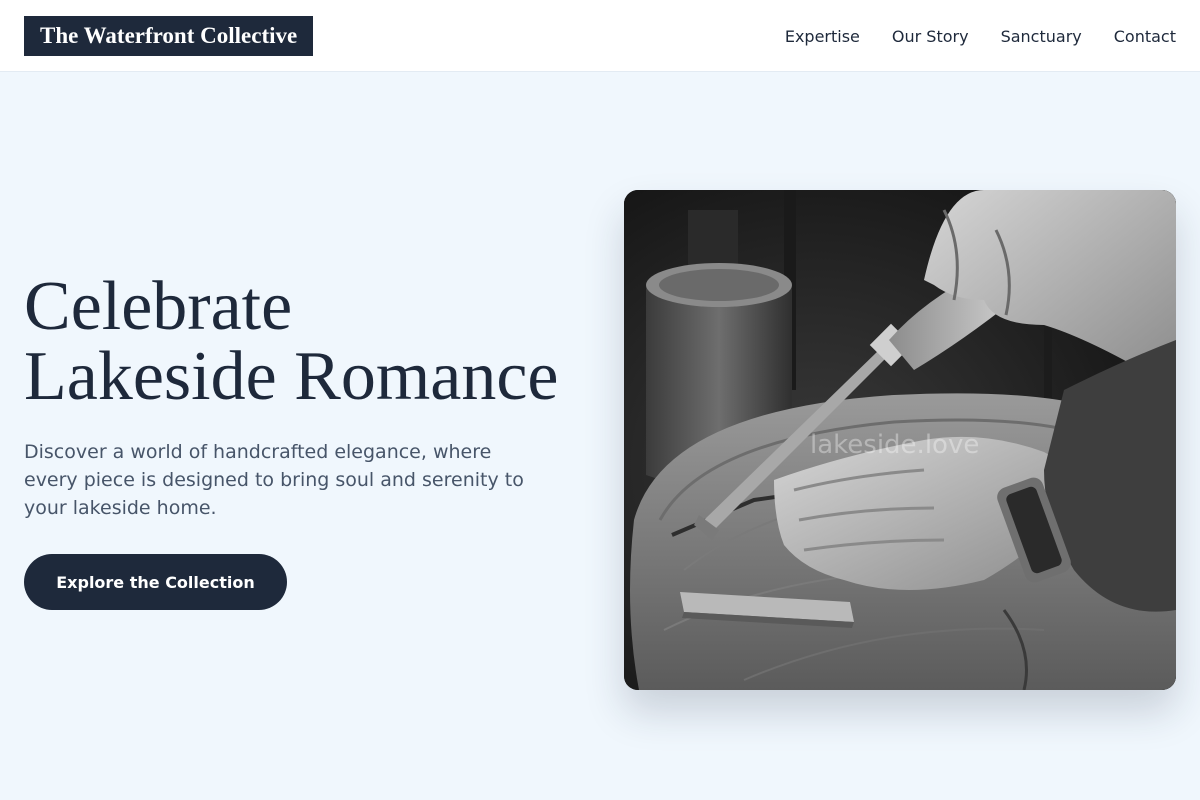 This screenshot has height=800, width=1200. I want to click on nav-link-expertise: Expertise, so click(822, 36).